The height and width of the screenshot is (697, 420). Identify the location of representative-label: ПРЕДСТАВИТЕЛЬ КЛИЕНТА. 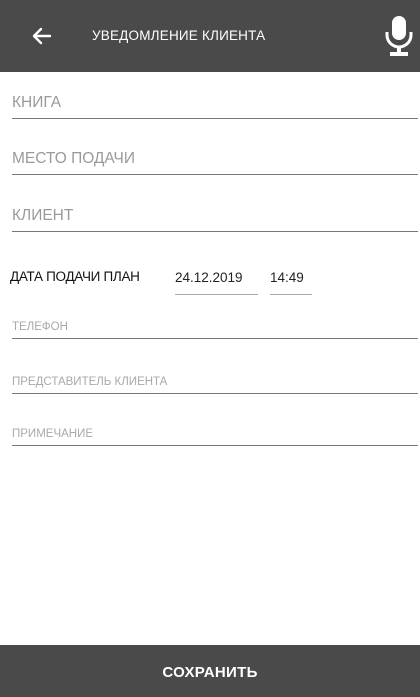
(90, 382).